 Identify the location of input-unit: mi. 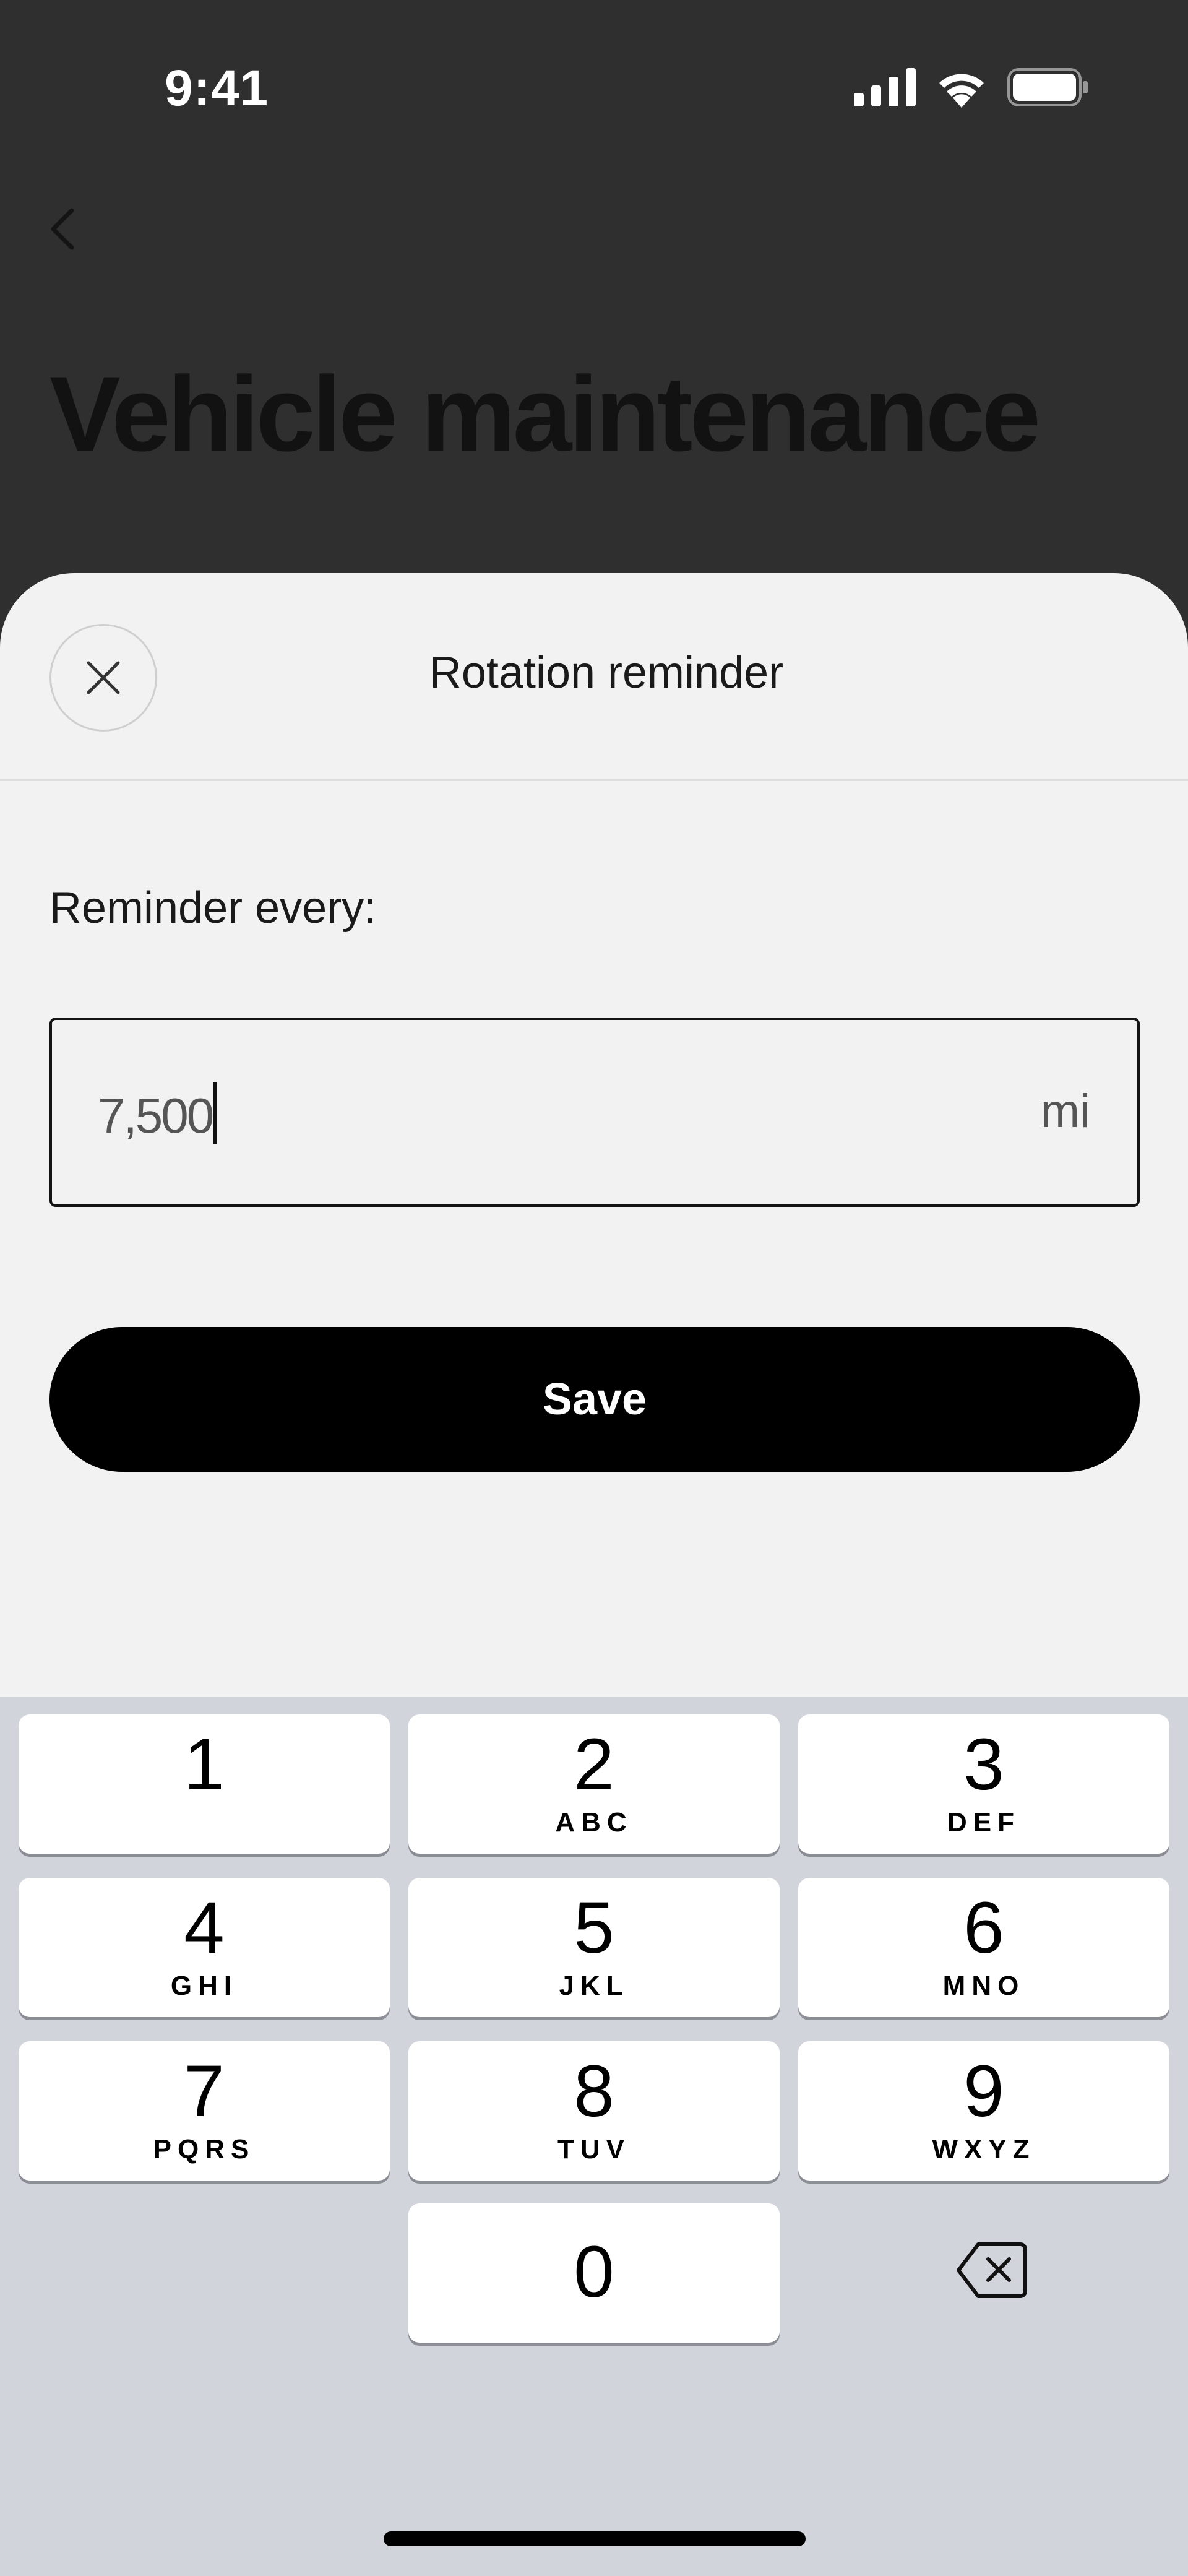
(1065, 1111).